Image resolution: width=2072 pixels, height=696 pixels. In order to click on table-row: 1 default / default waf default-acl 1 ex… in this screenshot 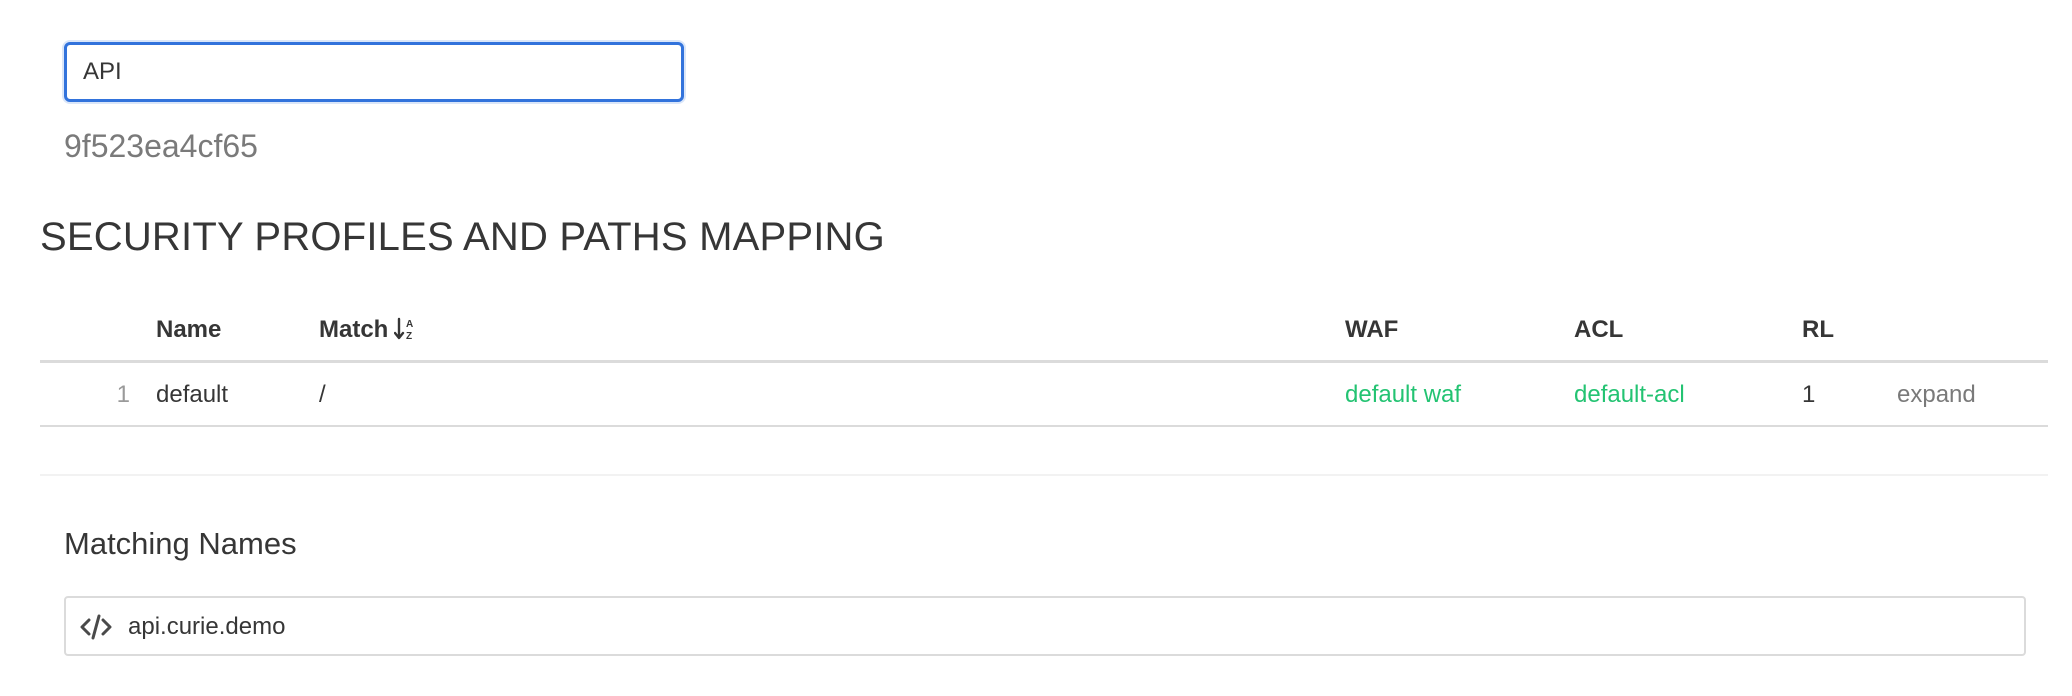, I will do `click(1044, 395)`.